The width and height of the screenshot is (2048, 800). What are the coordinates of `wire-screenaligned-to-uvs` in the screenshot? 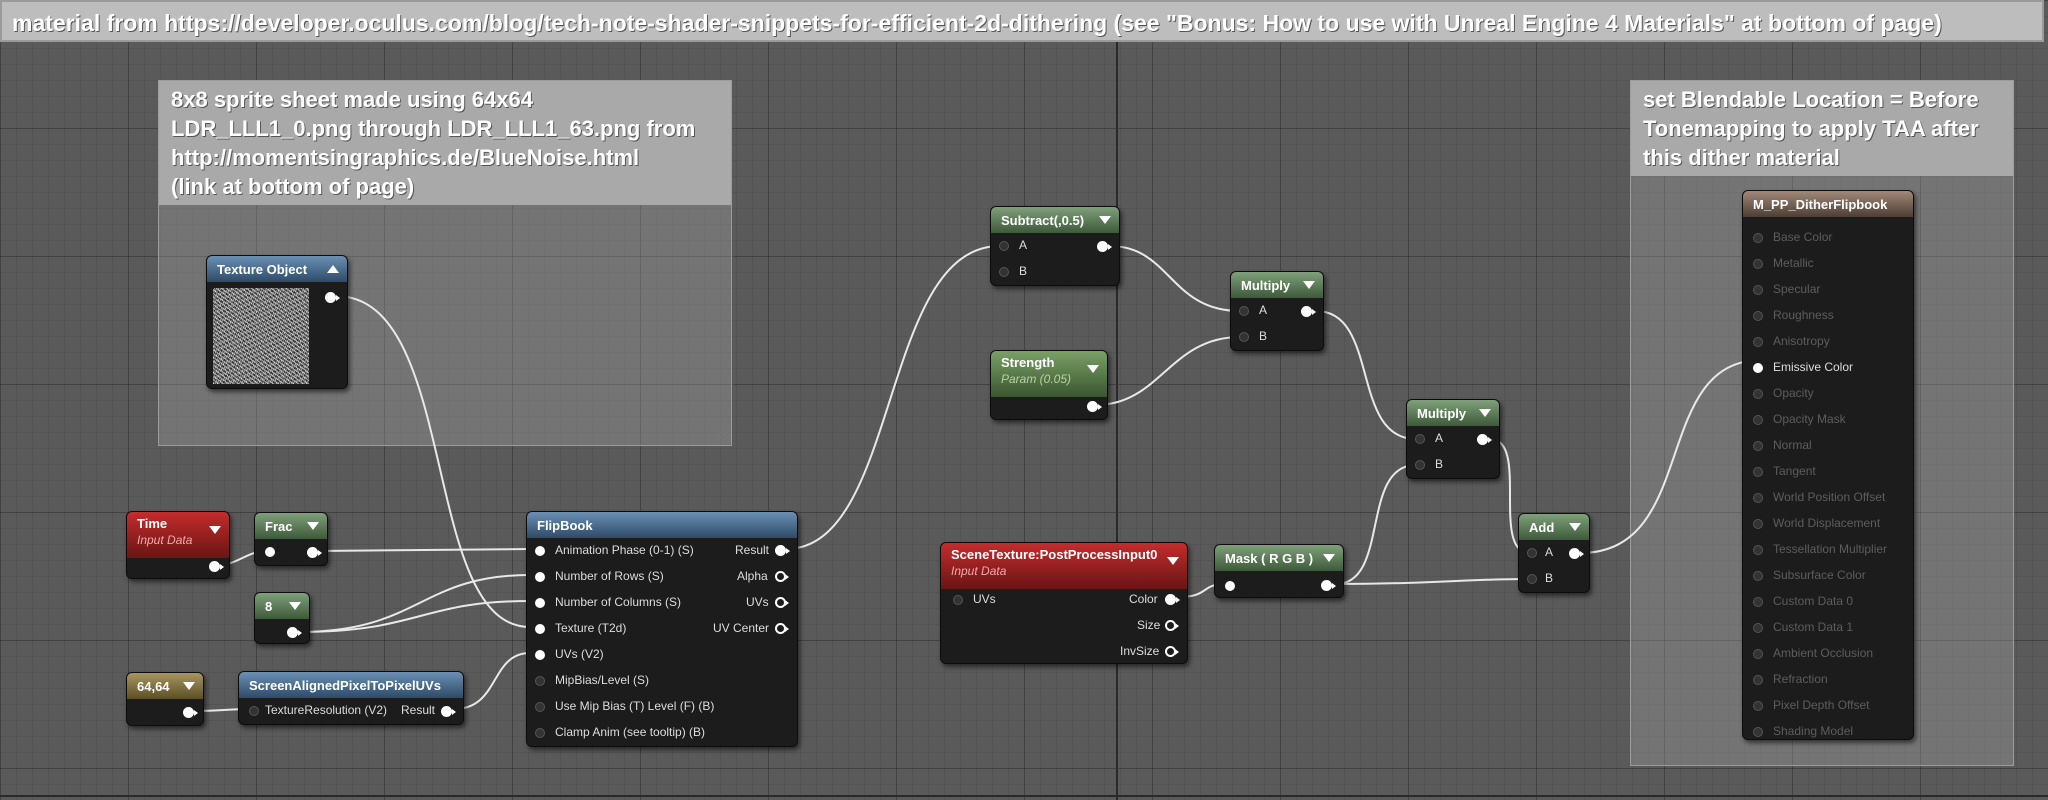 It's located at (492, 681).